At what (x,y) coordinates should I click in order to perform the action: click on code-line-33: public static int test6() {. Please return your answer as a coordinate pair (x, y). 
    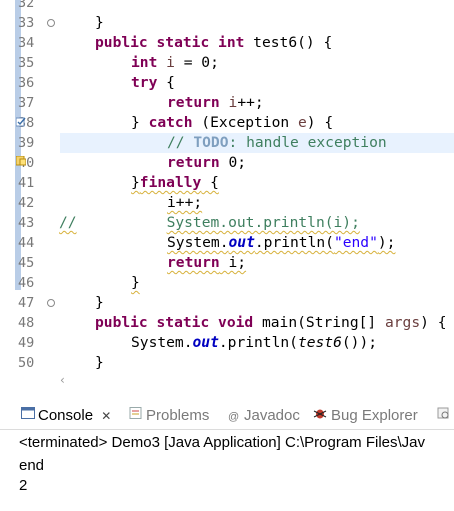
    Looking at the image, I should click on (227, 32).